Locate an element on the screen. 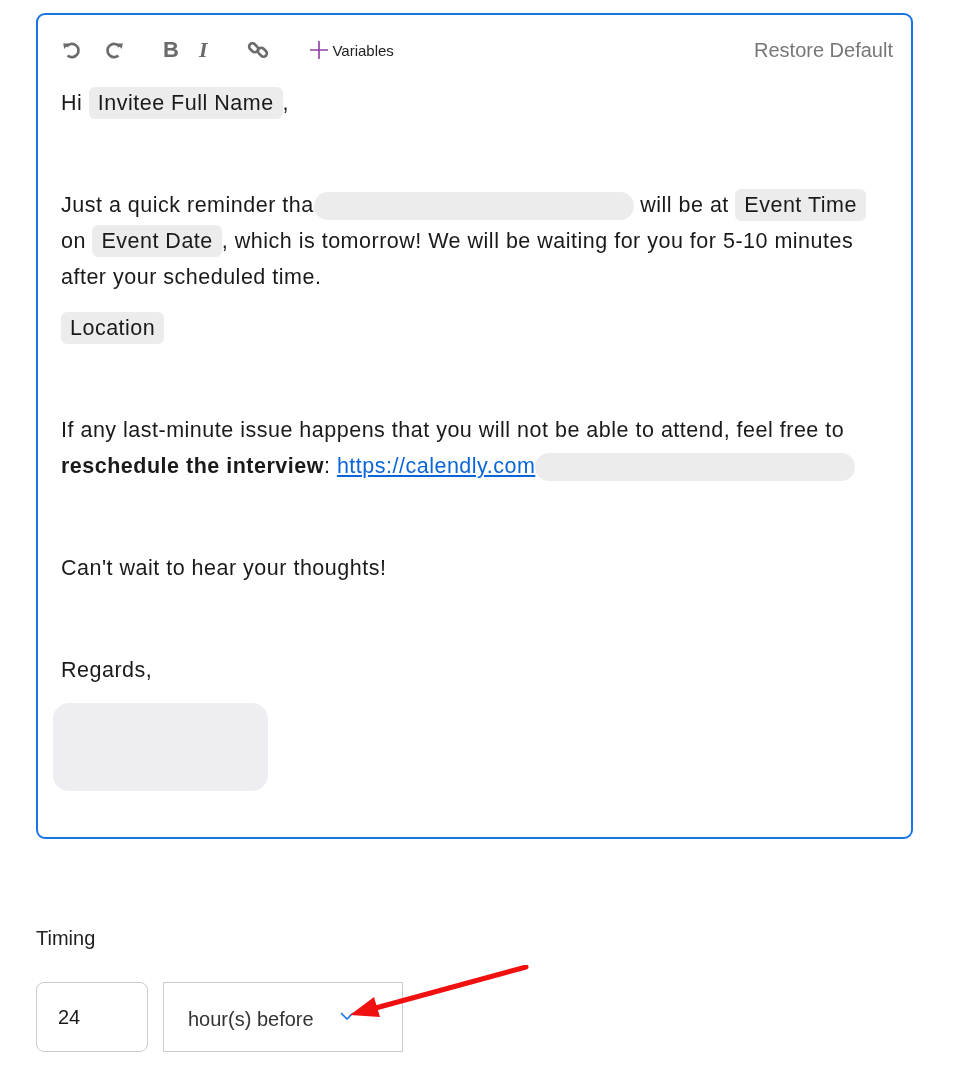 This screenshot has height=1088, width=957. body-text: after your scheduled time. is located at coordinates (191, 277).